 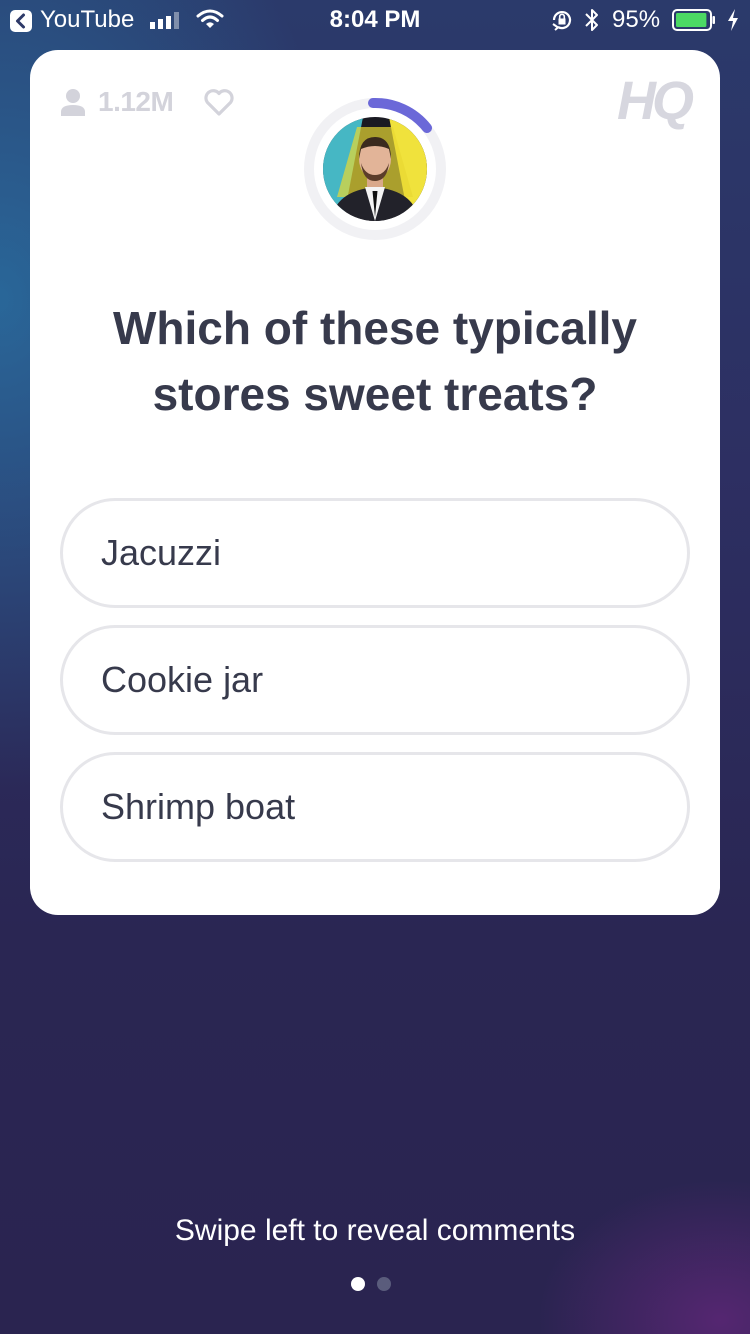 I want to click on battery-fill, so click(x=691, y=20).